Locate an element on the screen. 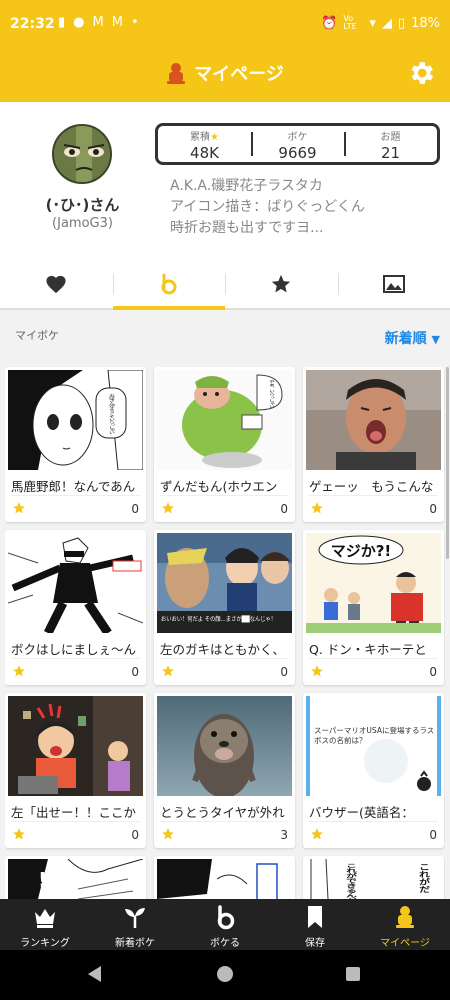  stat-odai-label: お題 is located at coordinates (390, 137).